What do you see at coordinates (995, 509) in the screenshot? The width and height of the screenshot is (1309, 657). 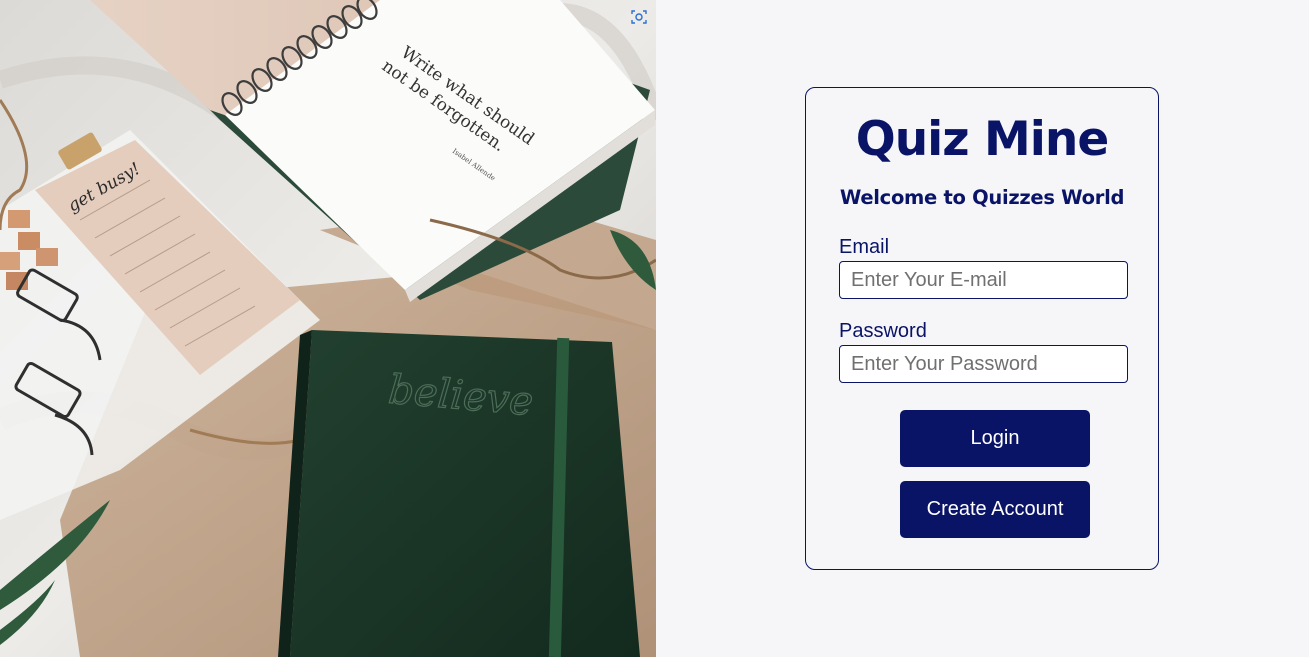 I see `create-account-button: Create Account` at bounding box center [995, 509].